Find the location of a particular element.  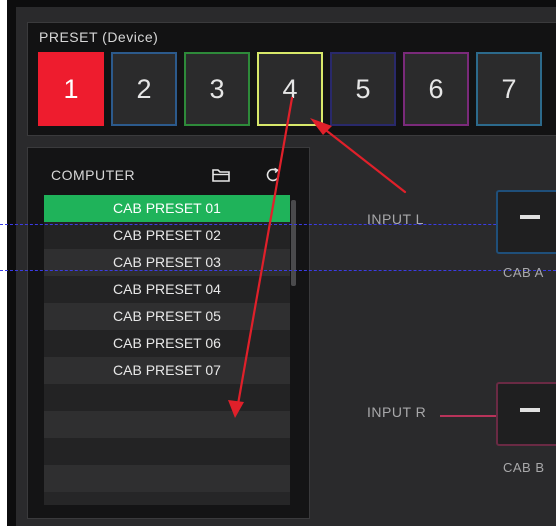

preset-button-6: 6 is located at coordinates (436, 89).